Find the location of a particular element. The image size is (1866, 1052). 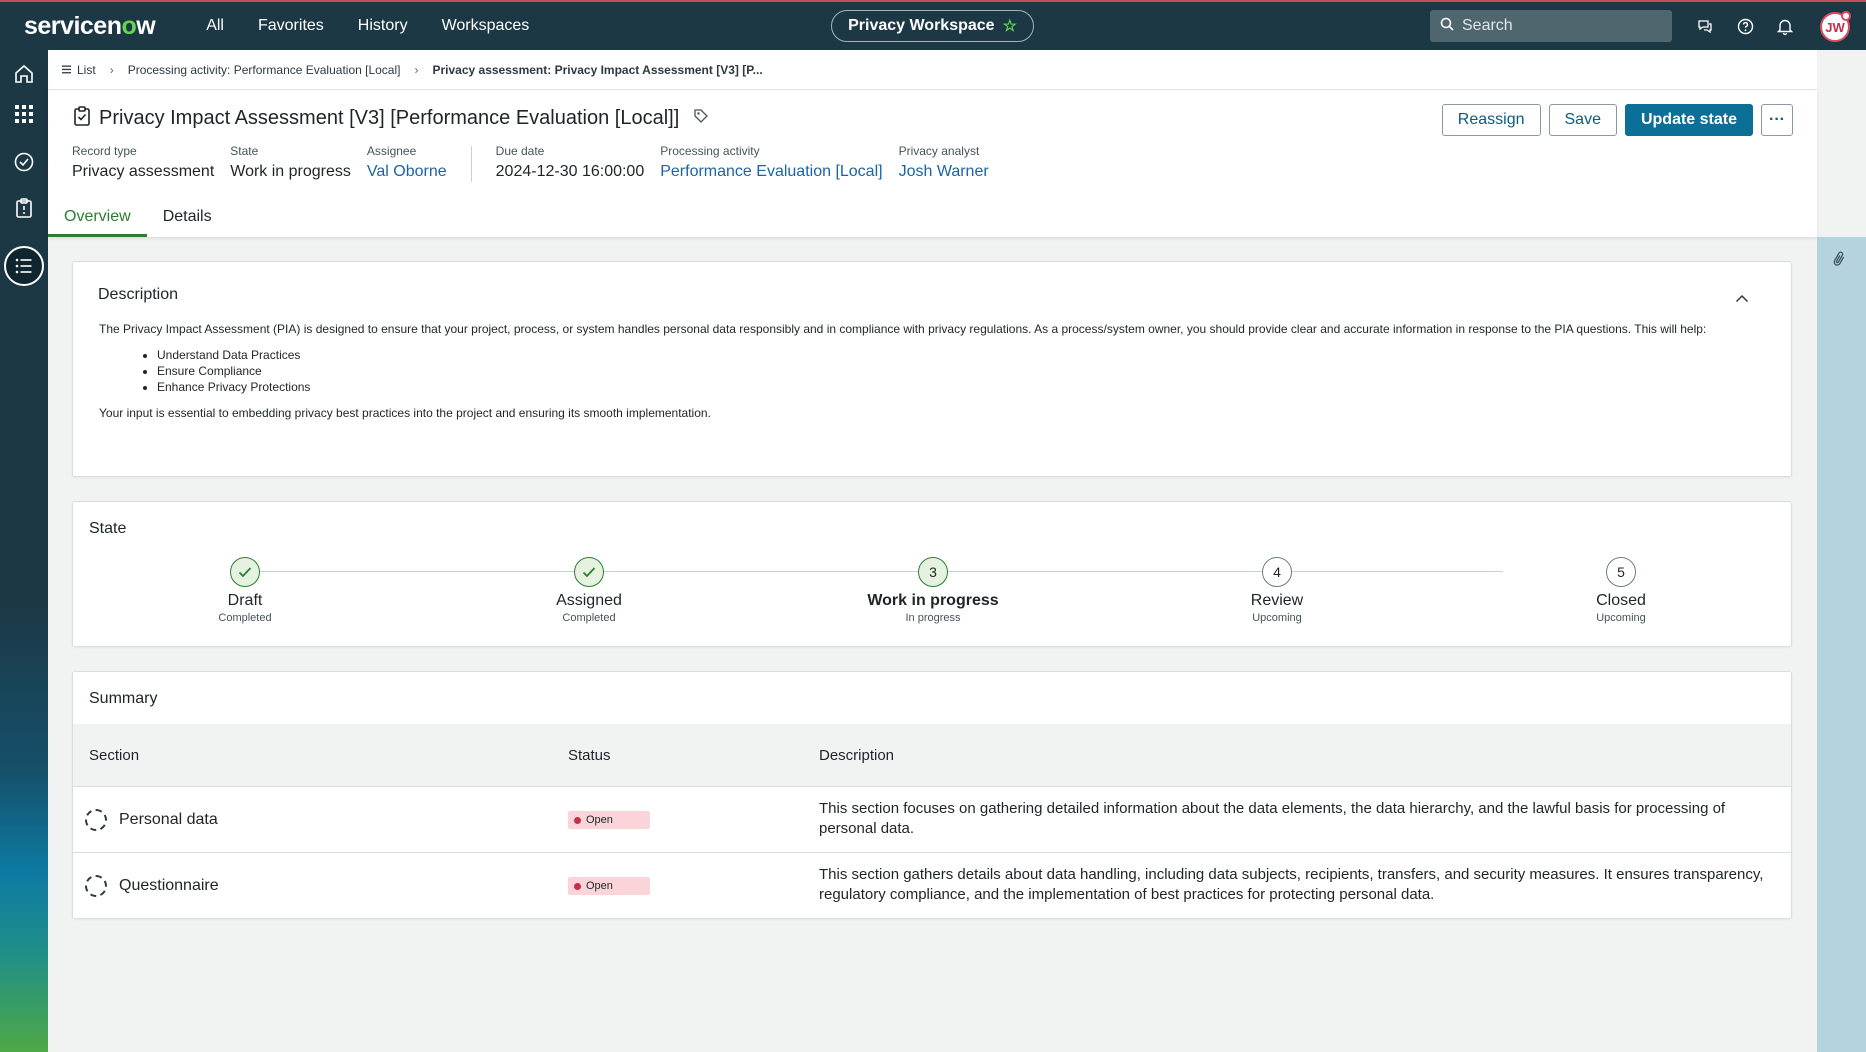

step-status: In progress is located at coordinates (933, 618).